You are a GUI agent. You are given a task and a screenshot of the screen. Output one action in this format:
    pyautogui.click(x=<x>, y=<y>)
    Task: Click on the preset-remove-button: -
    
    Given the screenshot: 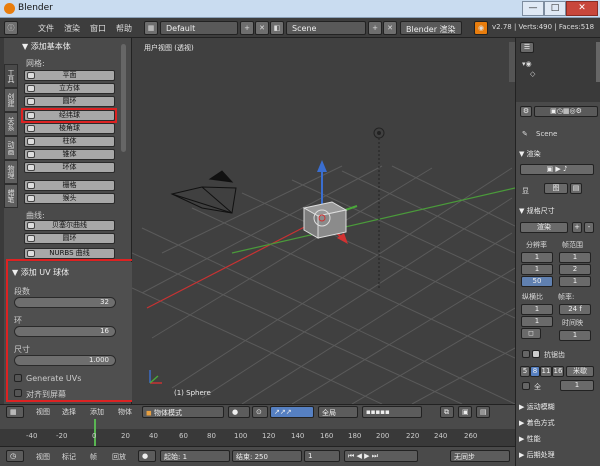 What is the action you would take?
    pyautogui.click(x=589, y=227)
    